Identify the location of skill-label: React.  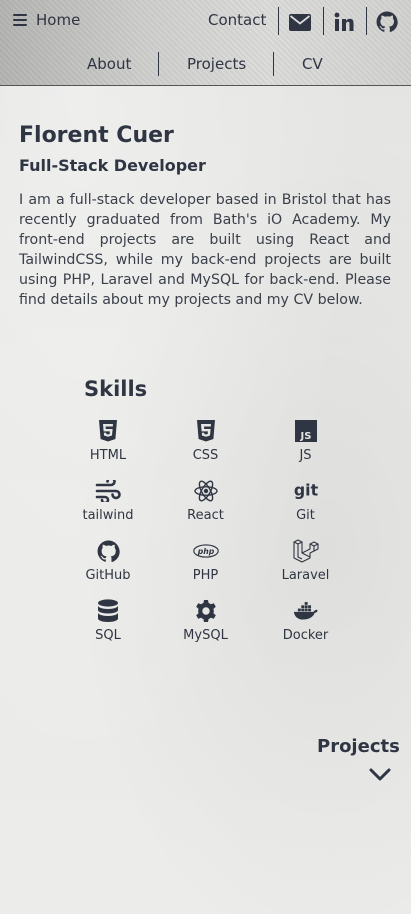
(205, 515).